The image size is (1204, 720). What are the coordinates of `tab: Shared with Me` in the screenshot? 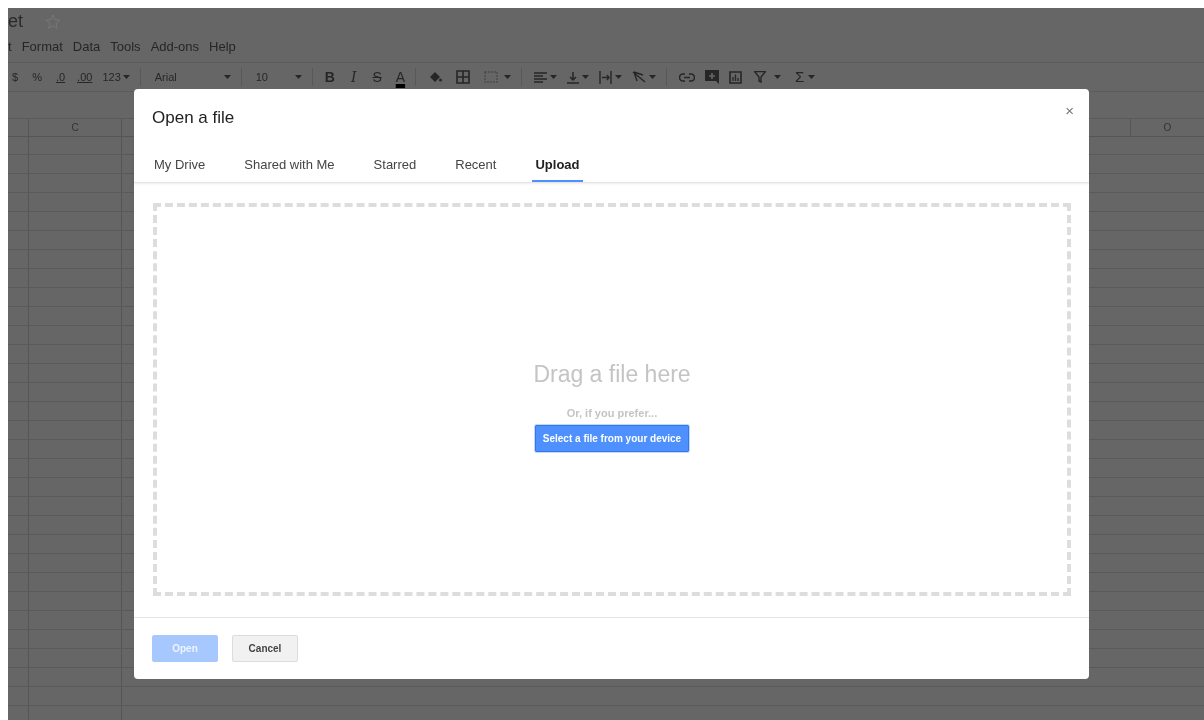 It's located at (289, 159).